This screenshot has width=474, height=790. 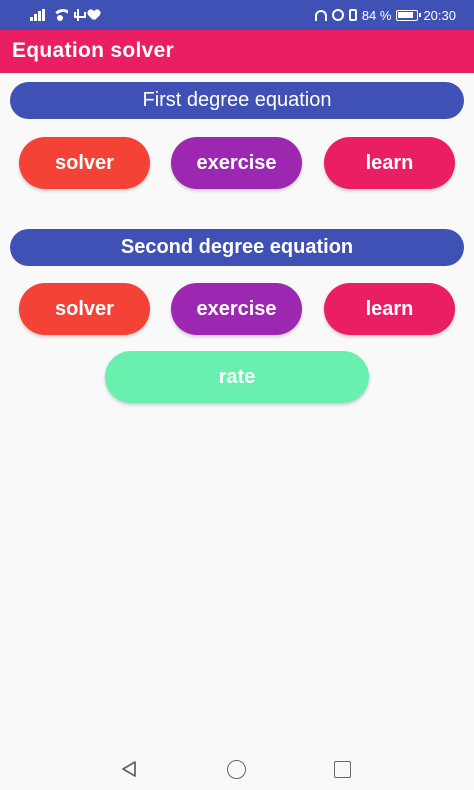 I want to click on recent-apps-icon, so click(x=342, y=769).